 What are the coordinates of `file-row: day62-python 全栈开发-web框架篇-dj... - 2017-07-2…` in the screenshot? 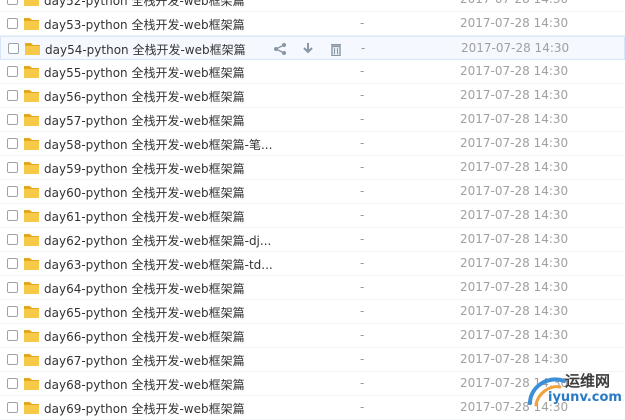 It's located at (312, 240).